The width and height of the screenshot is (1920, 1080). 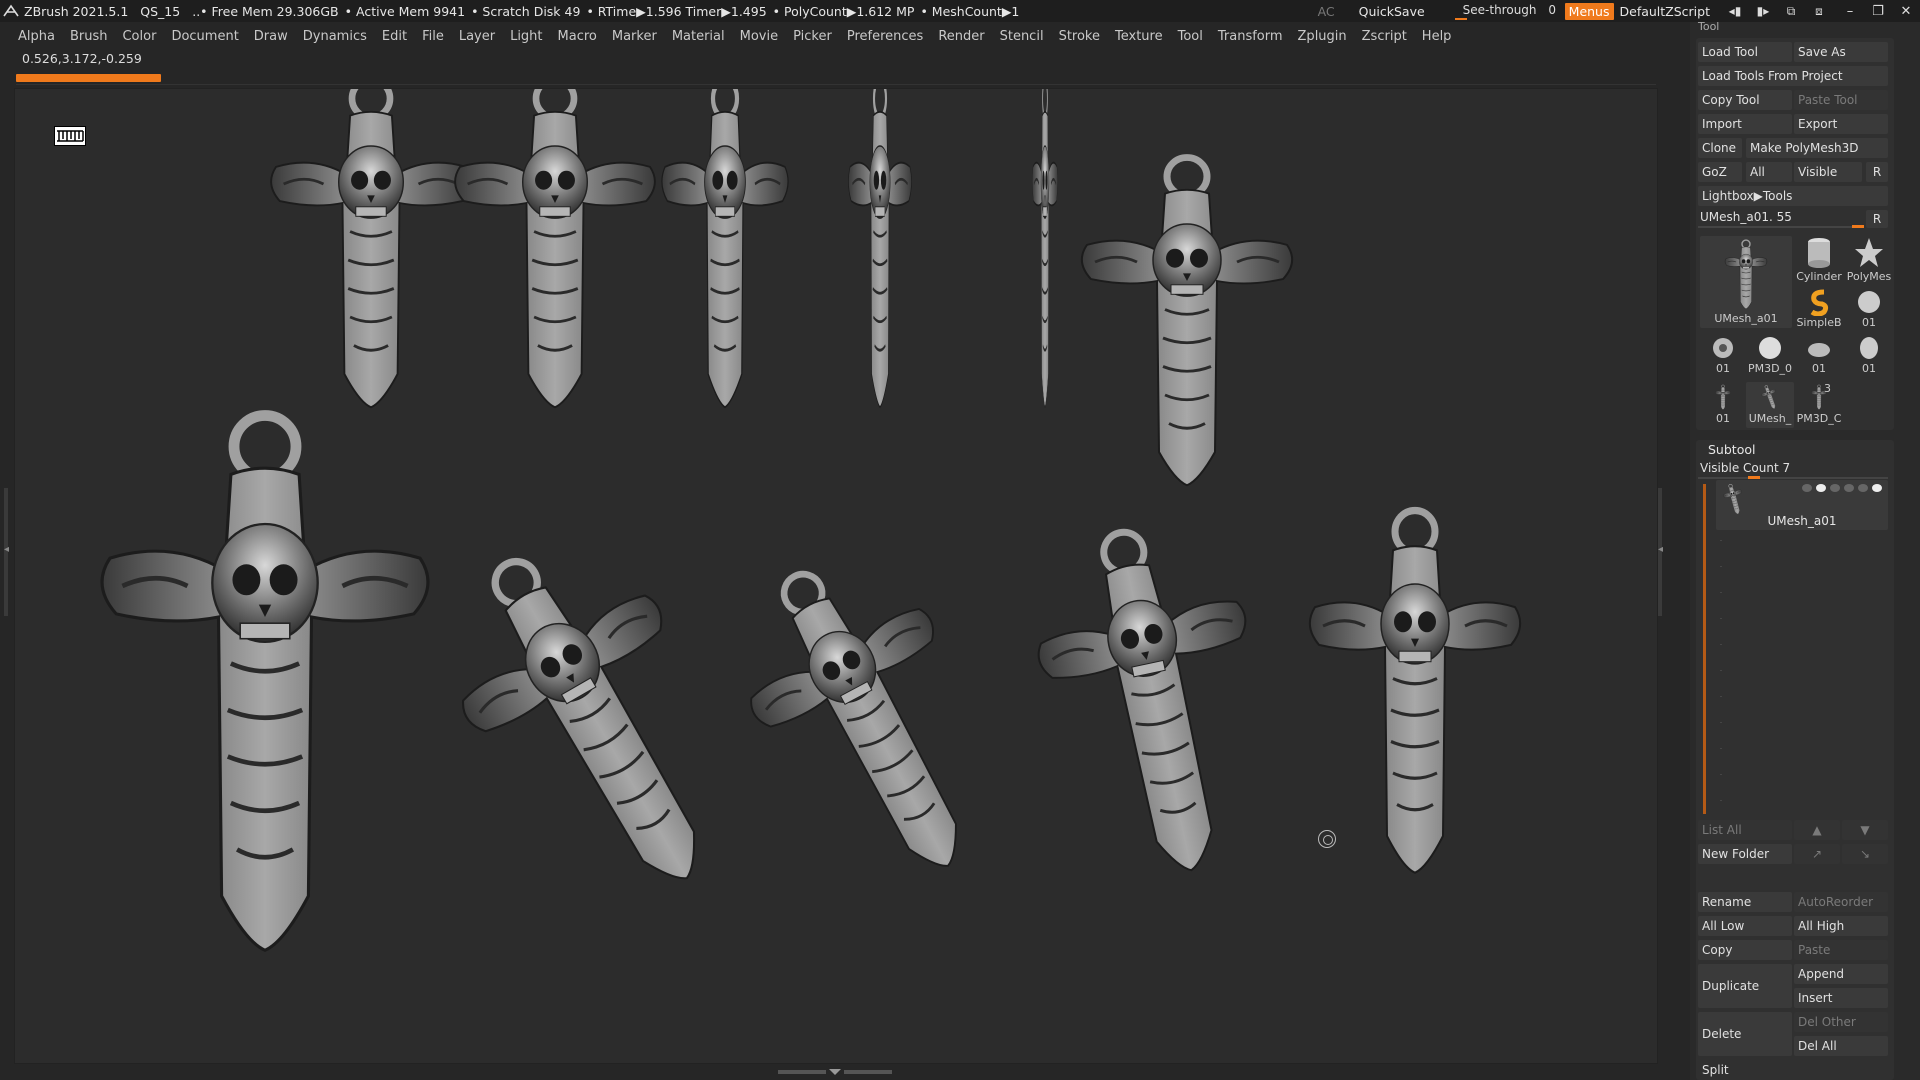 What do you see at coordinates (335, 36) in the screenshot?
I see `menu-dynamics: Dynamics` at bounding box center [335, 36].